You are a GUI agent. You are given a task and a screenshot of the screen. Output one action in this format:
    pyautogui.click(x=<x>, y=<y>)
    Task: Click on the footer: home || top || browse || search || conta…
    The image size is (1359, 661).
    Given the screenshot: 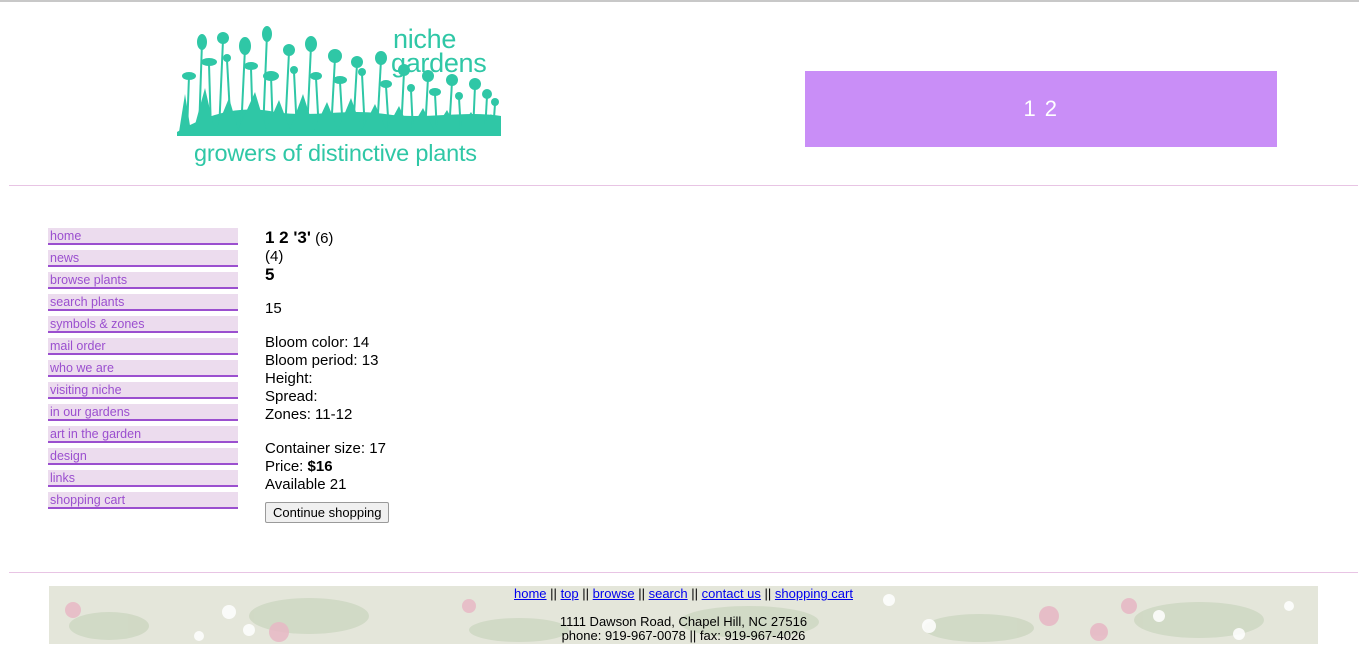 What is the action you would take?
    pyautogui.click(x=683, y=615)
    